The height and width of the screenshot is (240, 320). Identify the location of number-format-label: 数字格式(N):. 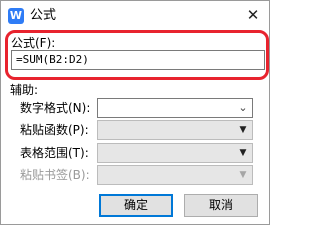
(55, 108).